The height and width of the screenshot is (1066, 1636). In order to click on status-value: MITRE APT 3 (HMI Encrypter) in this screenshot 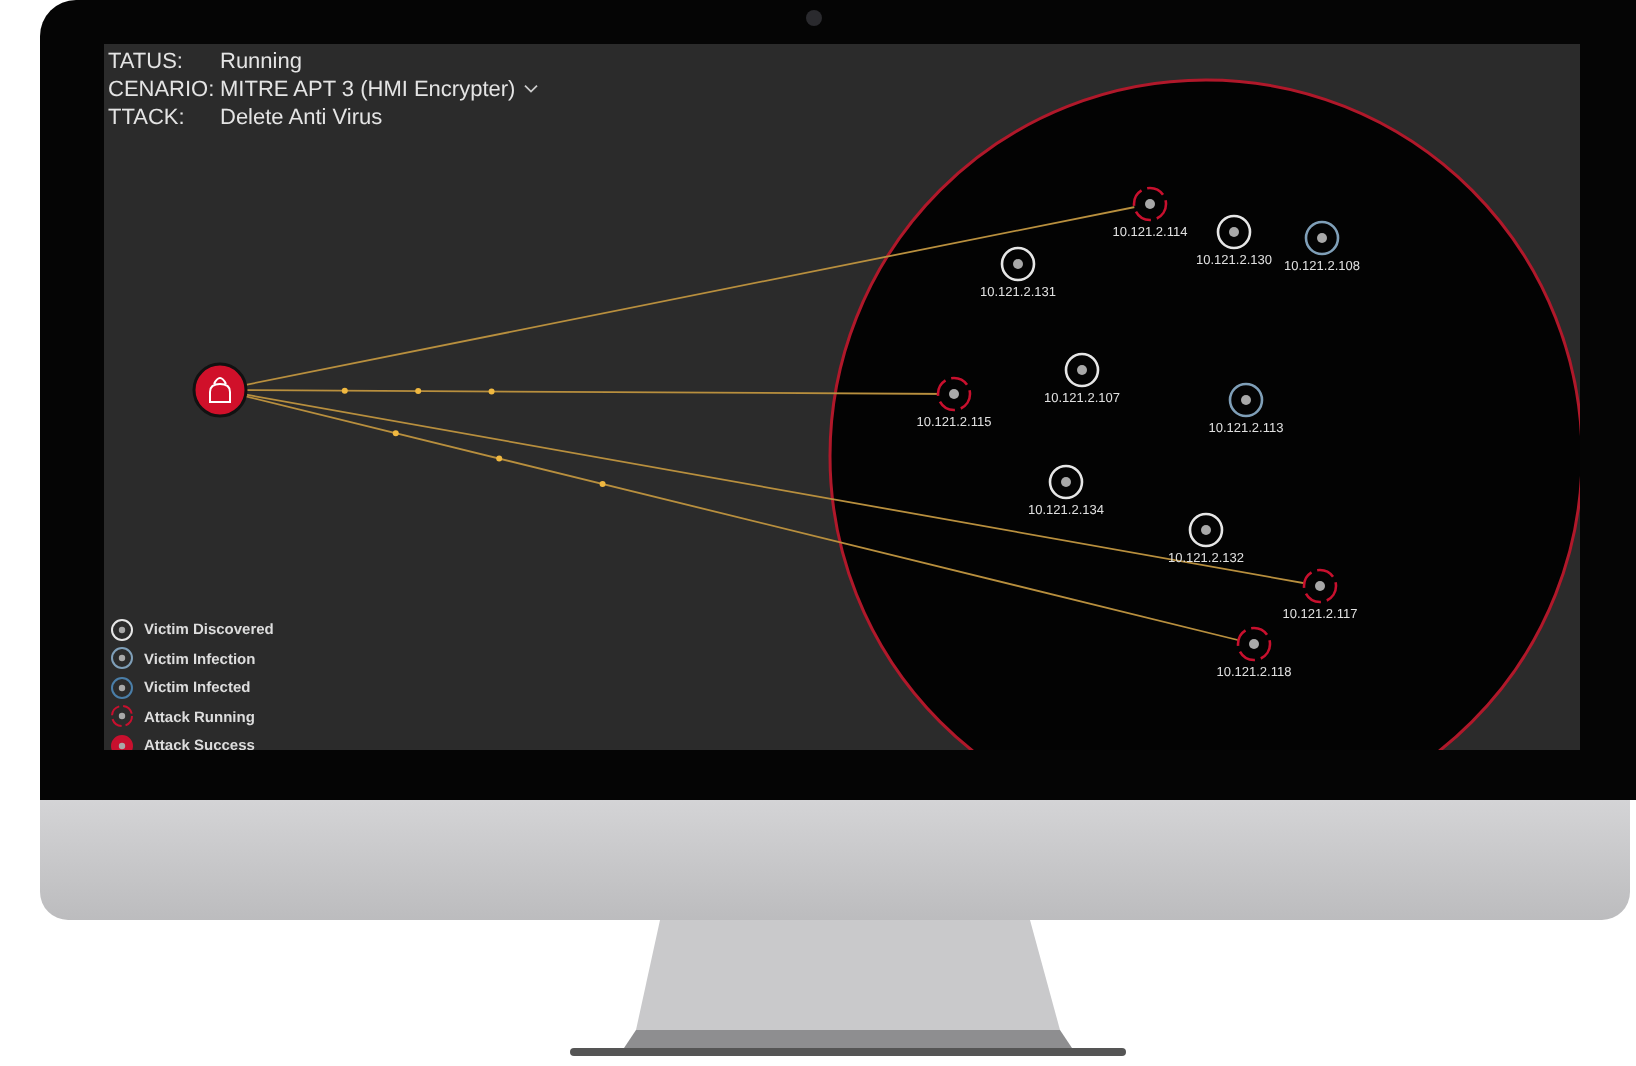, I will do `click(368, 89)`.